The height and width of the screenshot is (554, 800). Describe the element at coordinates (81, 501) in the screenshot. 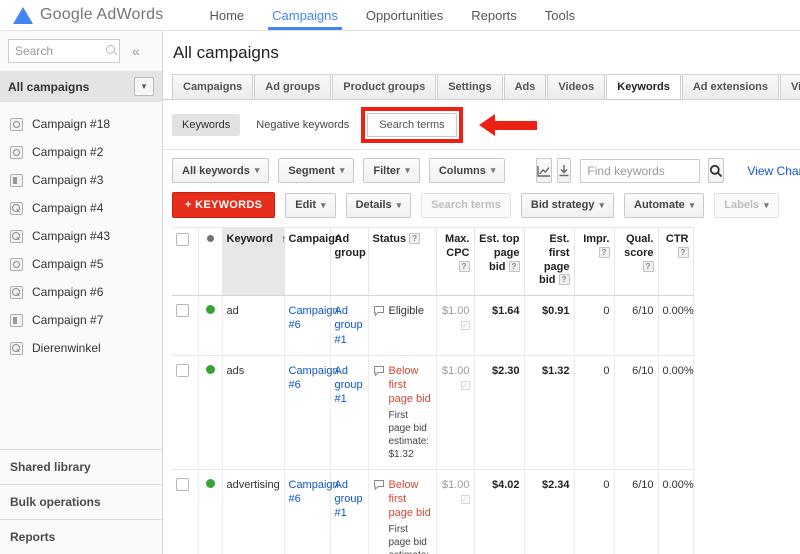

I see `sidebar-footer-bulk-operations: Bulk operations` at that location.